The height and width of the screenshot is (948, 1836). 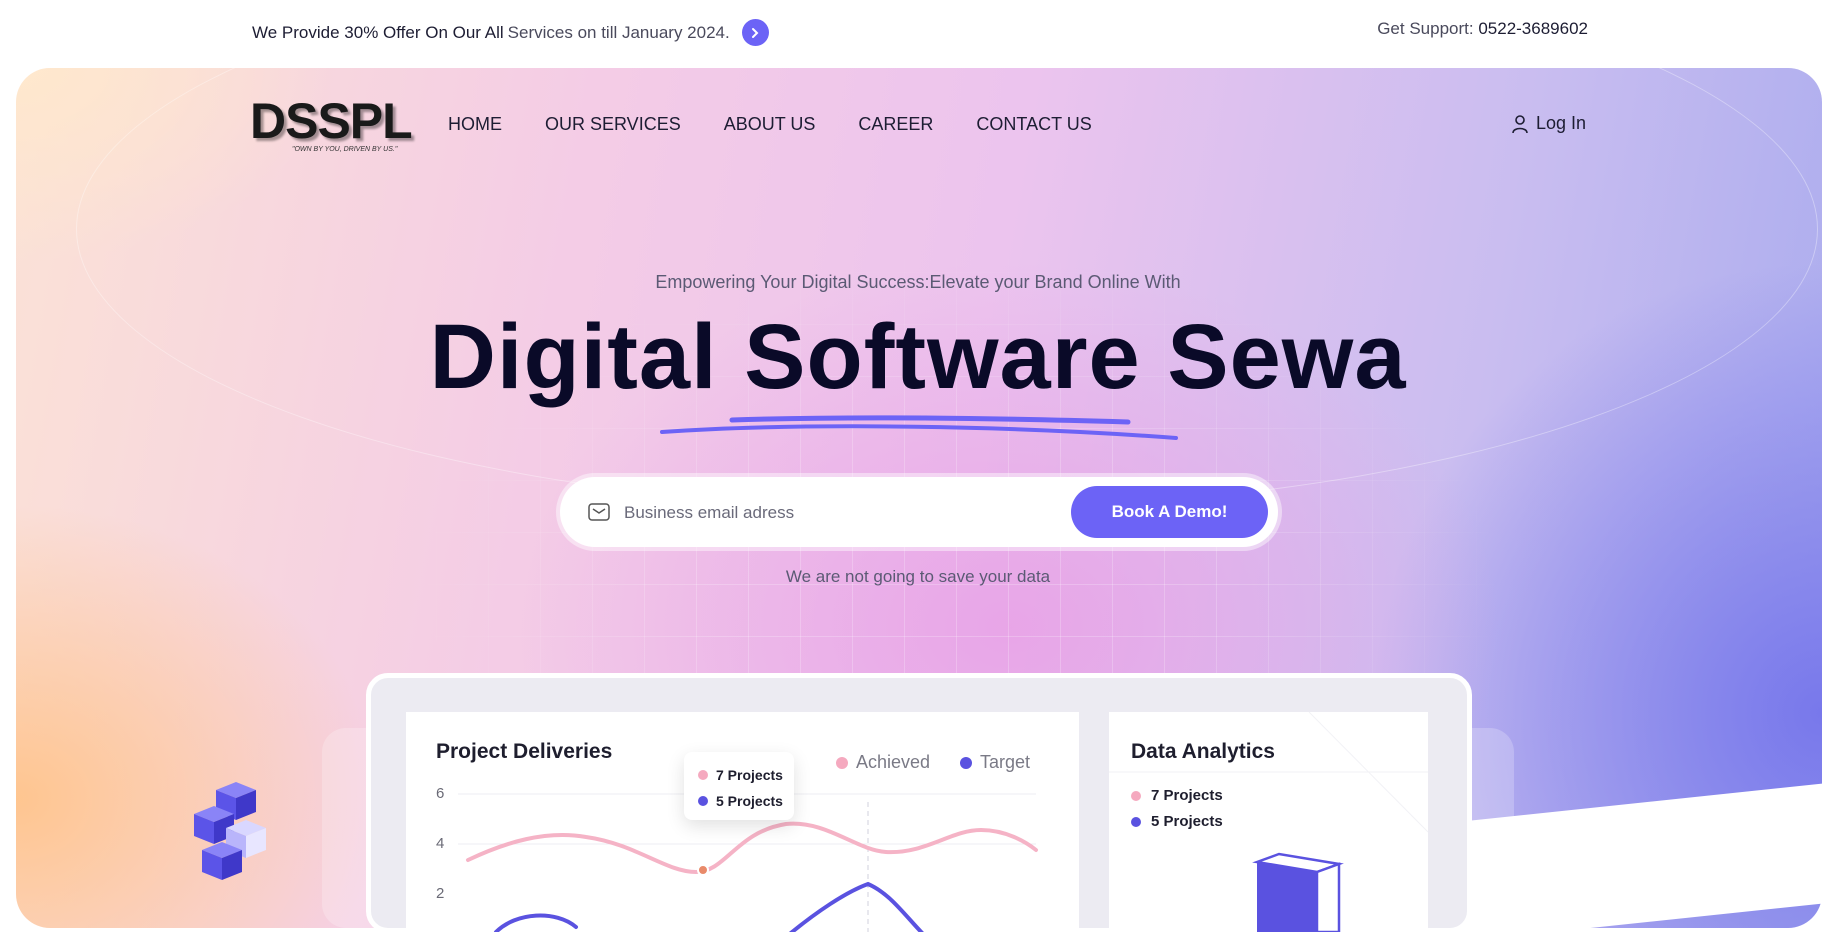 I want to click on tooltip-row: 7 Projects, so click(x=740, y=775).